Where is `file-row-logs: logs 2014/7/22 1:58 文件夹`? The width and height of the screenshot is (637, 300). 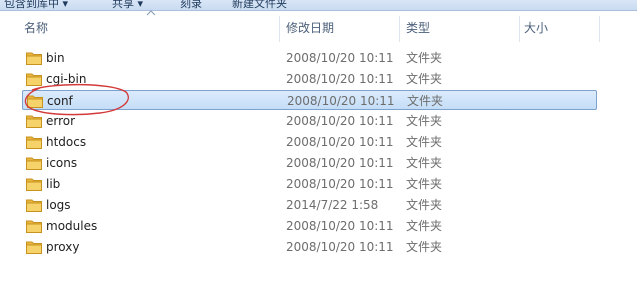 file-row-logs: logs 2014/7/22 1:58 文件夹 is located at coordinates (309, 205).